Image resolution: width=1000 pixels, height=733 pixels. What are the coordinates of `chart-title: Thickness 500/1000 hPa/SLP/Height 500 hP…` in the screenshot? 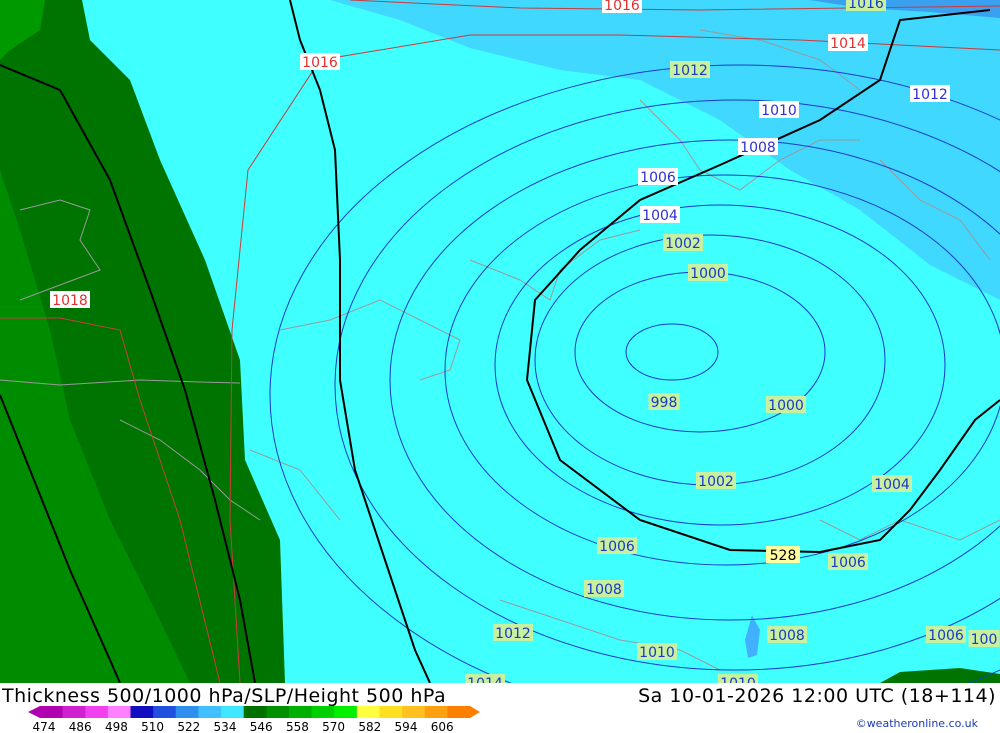 It's located at (224, 696).